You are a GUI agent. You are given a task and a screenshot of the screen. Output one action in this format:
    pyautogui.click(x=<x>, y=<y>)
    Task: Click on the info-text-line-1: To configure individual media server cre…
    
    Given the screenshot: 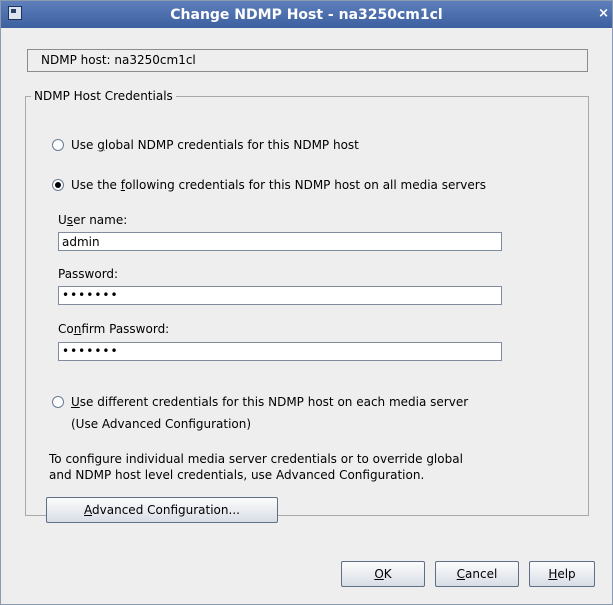 What is the action you would take?
    pyautogui.click(x=256, y=459)
    